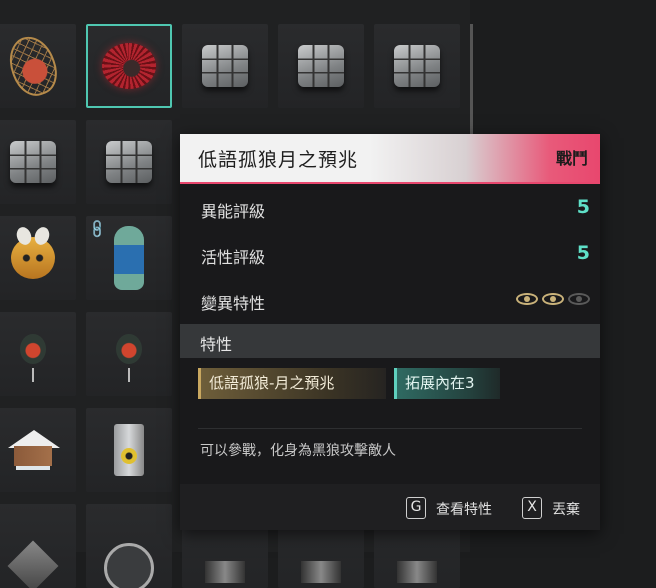 Image resolution: width=656 pixels, height=588 pixels. I want to click on discard-action: 丟棄, so click(566, 509).